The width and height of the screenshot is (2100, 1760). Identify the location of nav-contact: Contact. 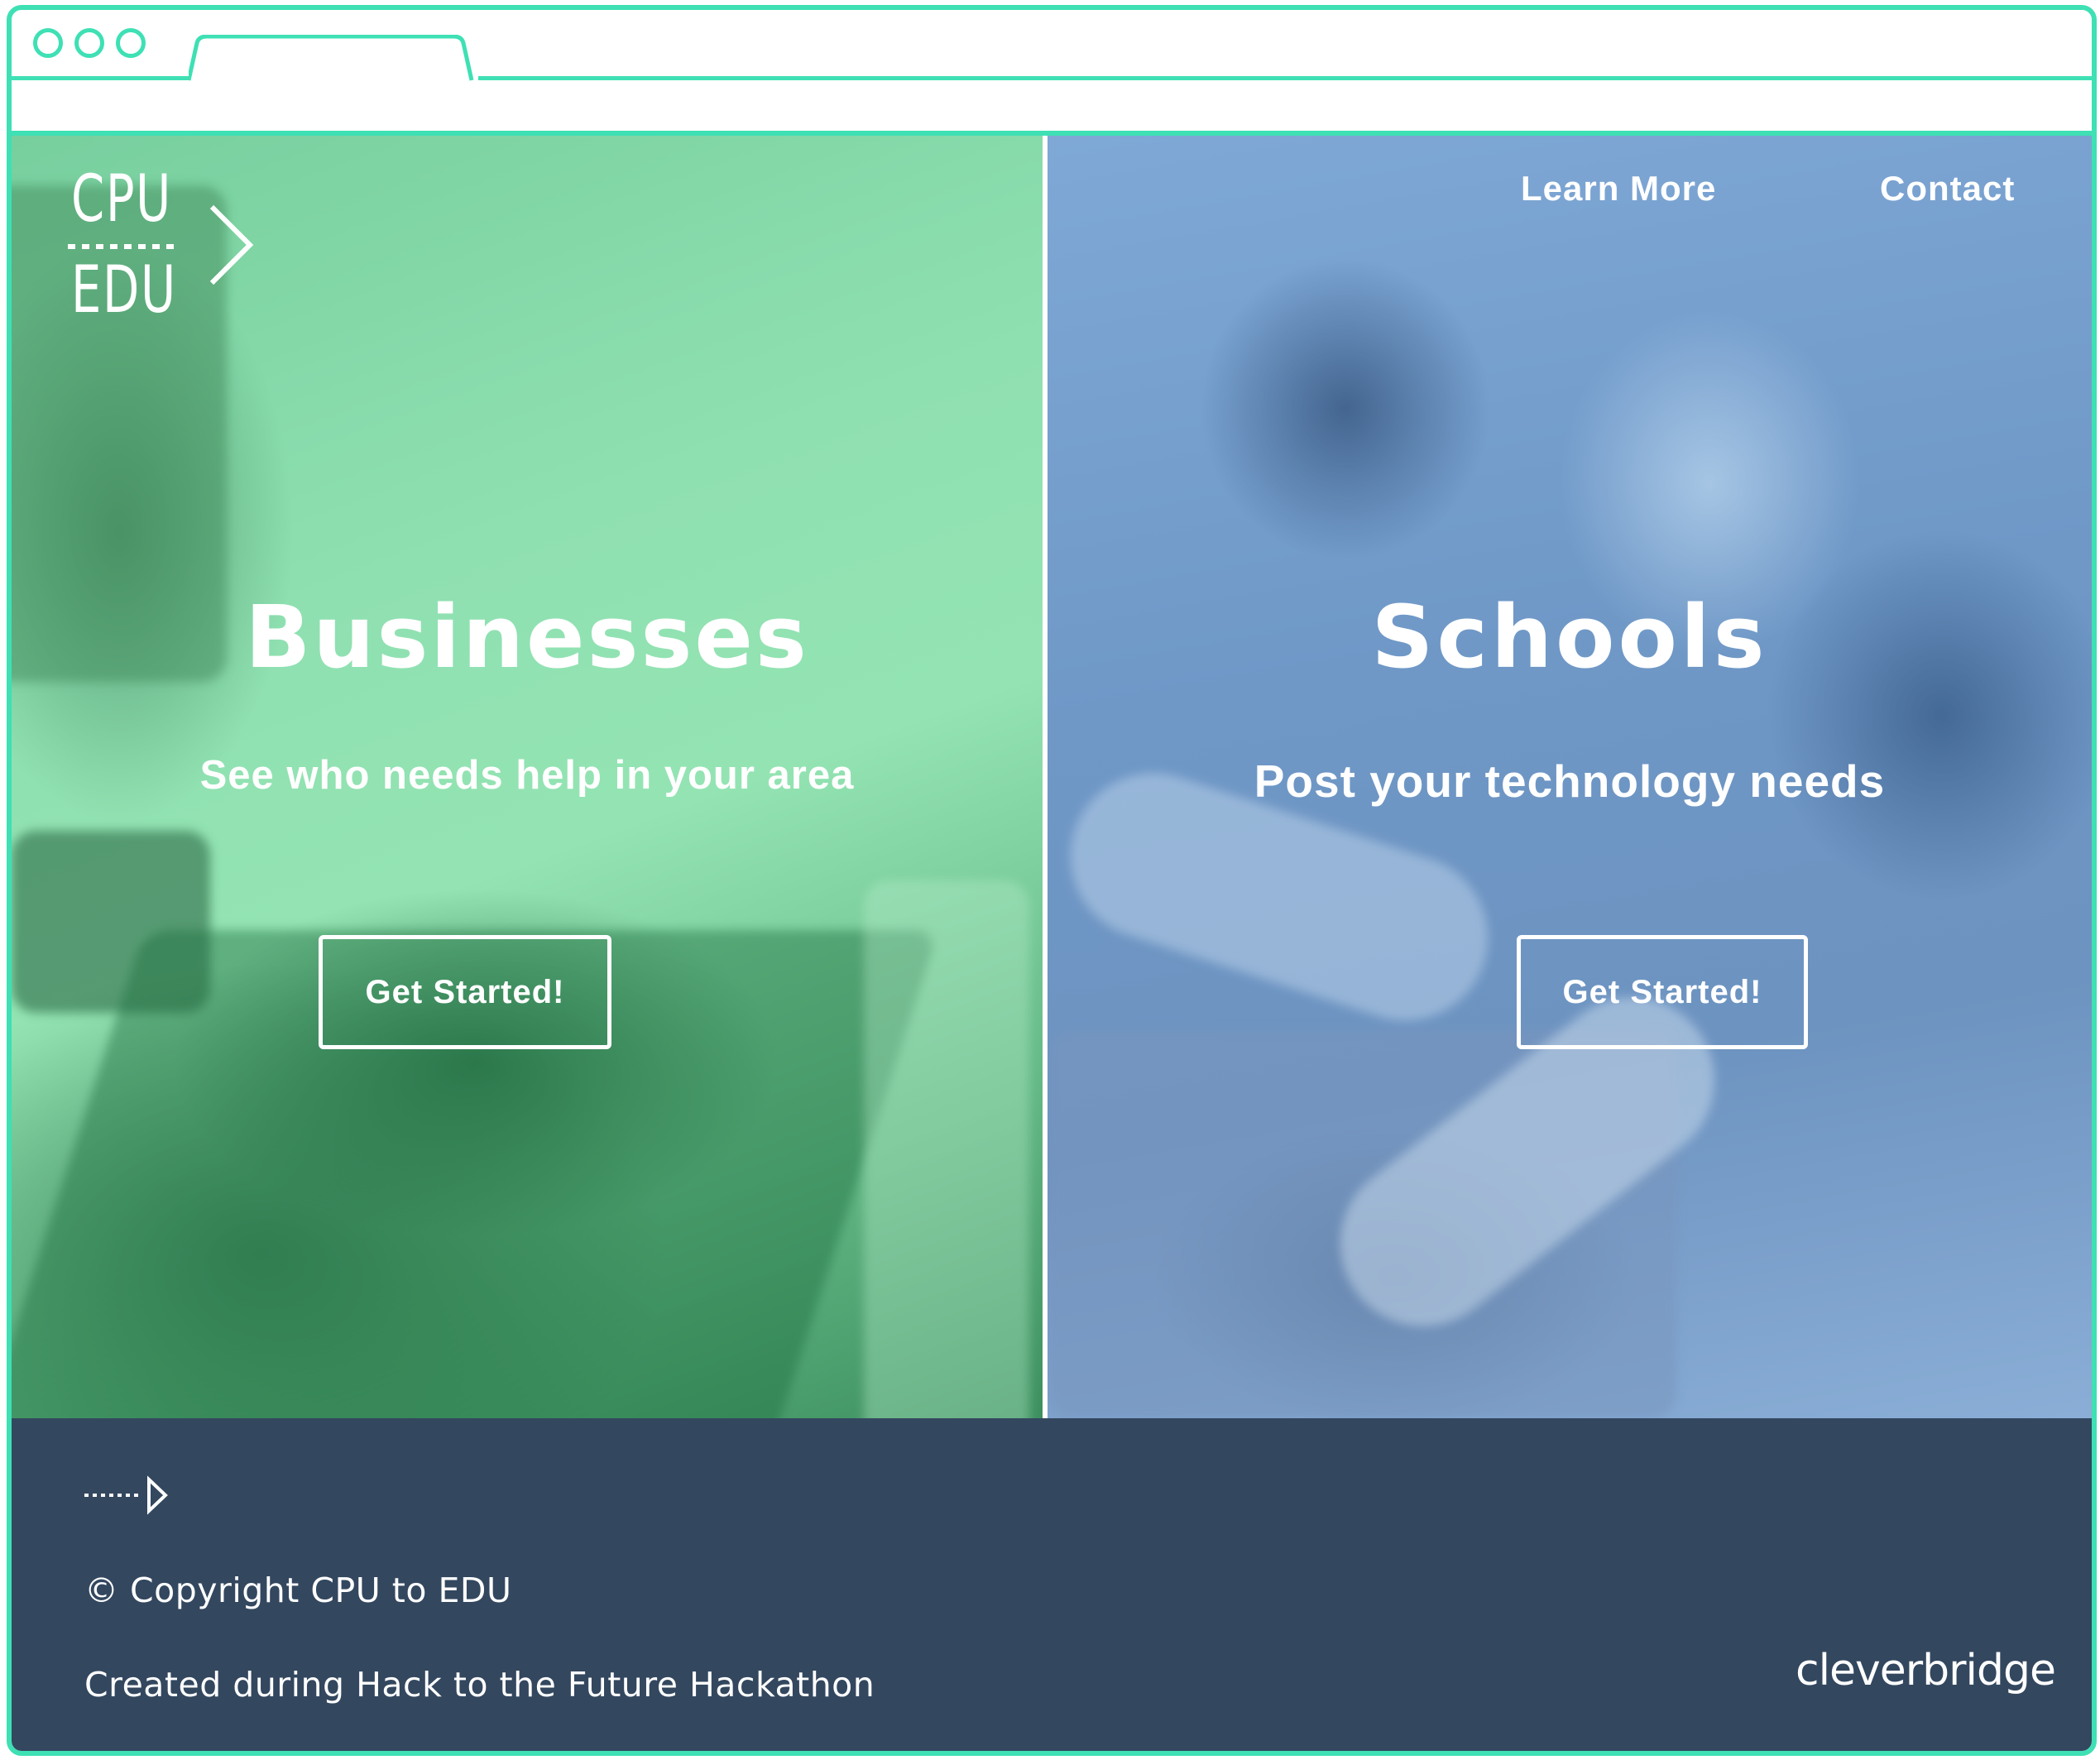
(1947, 189).